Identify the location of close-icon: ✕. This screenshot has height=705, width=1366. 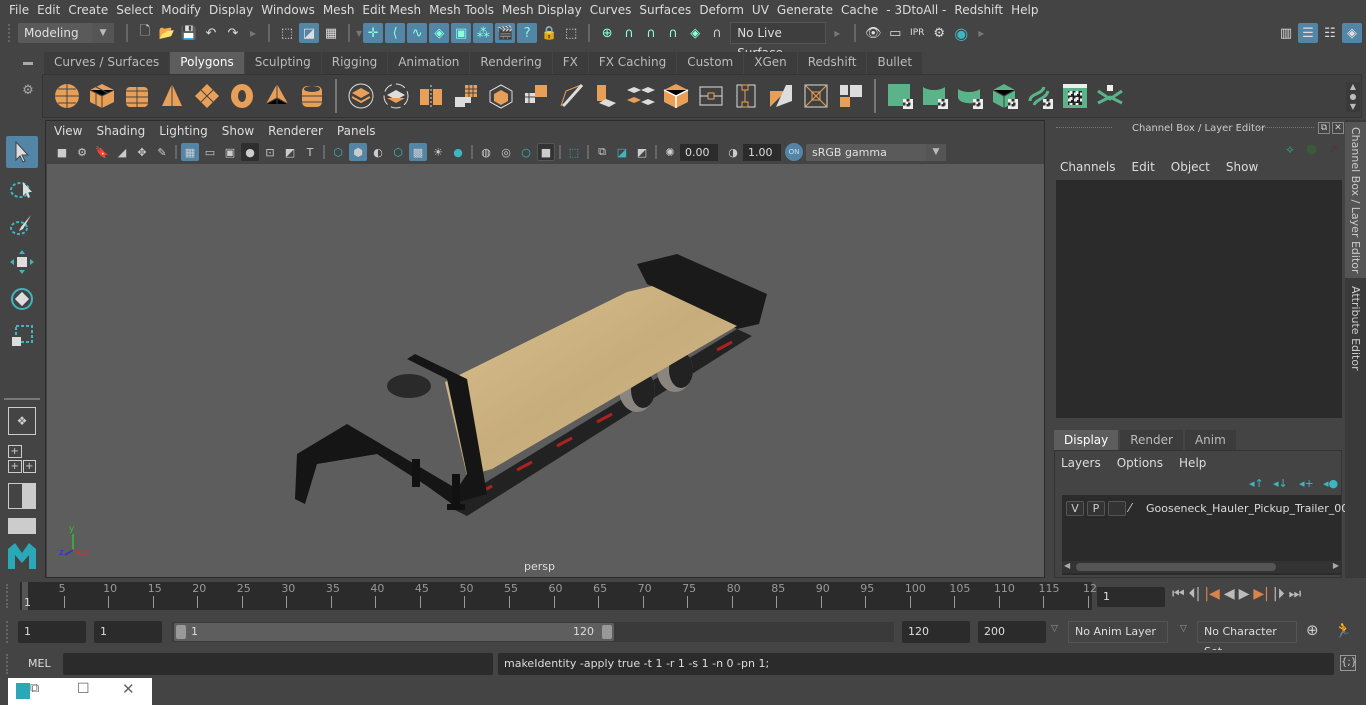
(1338, 128).